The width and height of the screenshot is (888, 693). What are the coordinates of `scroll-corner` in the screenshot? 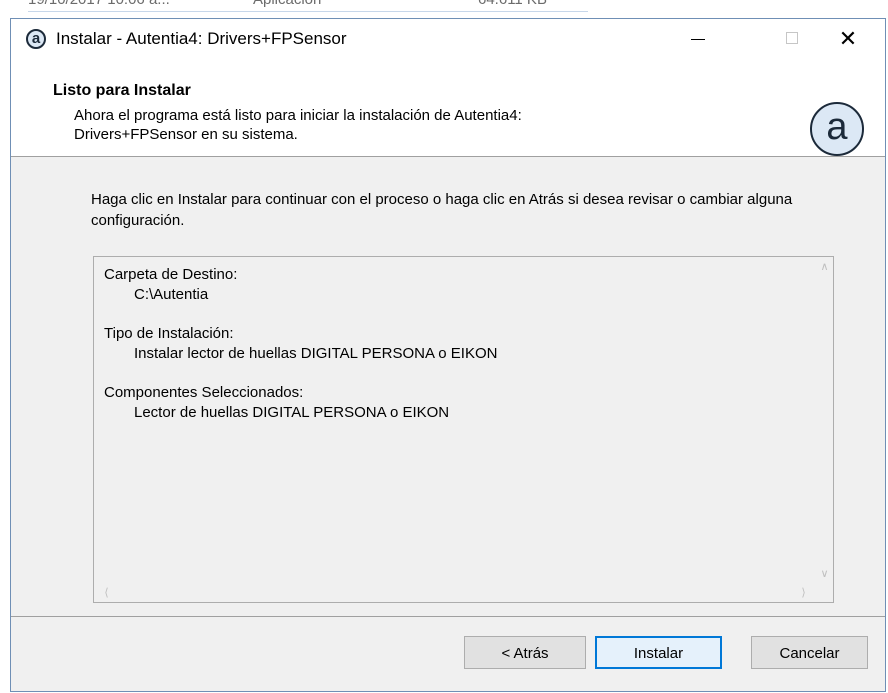 It's located at (824, 593).